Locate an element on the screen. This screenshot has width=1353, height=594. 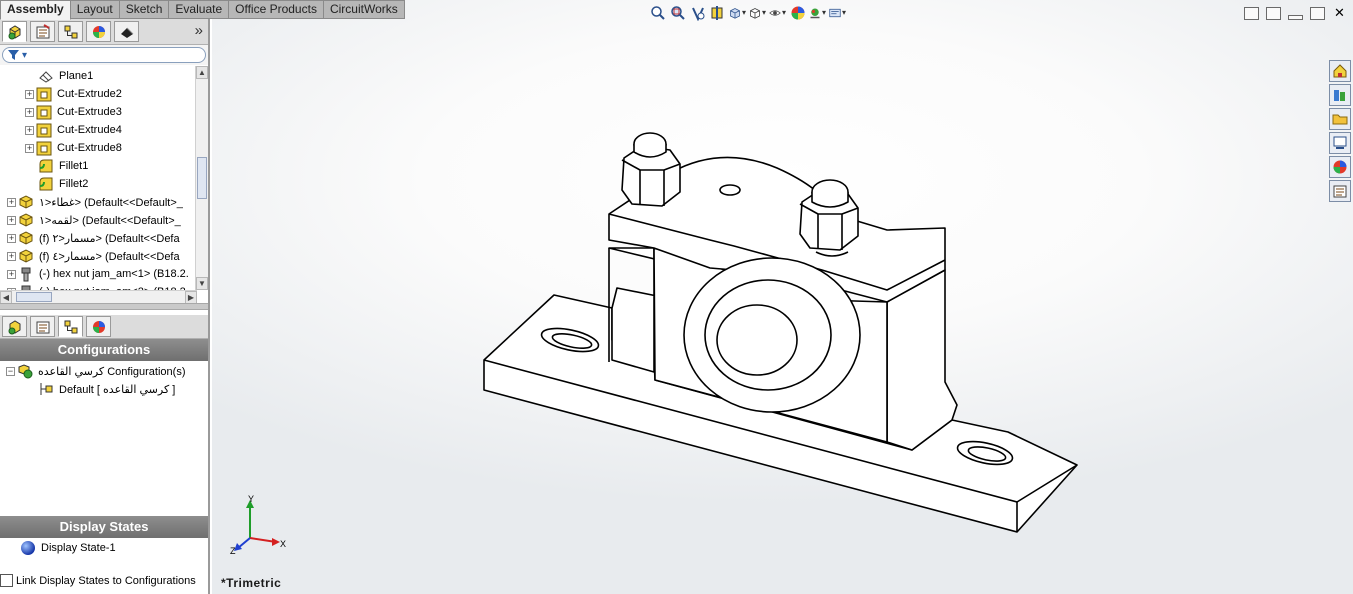
tree-item: +(-) hex nut jam_am<2> (B18.2. is located at coordinates (98, 286).